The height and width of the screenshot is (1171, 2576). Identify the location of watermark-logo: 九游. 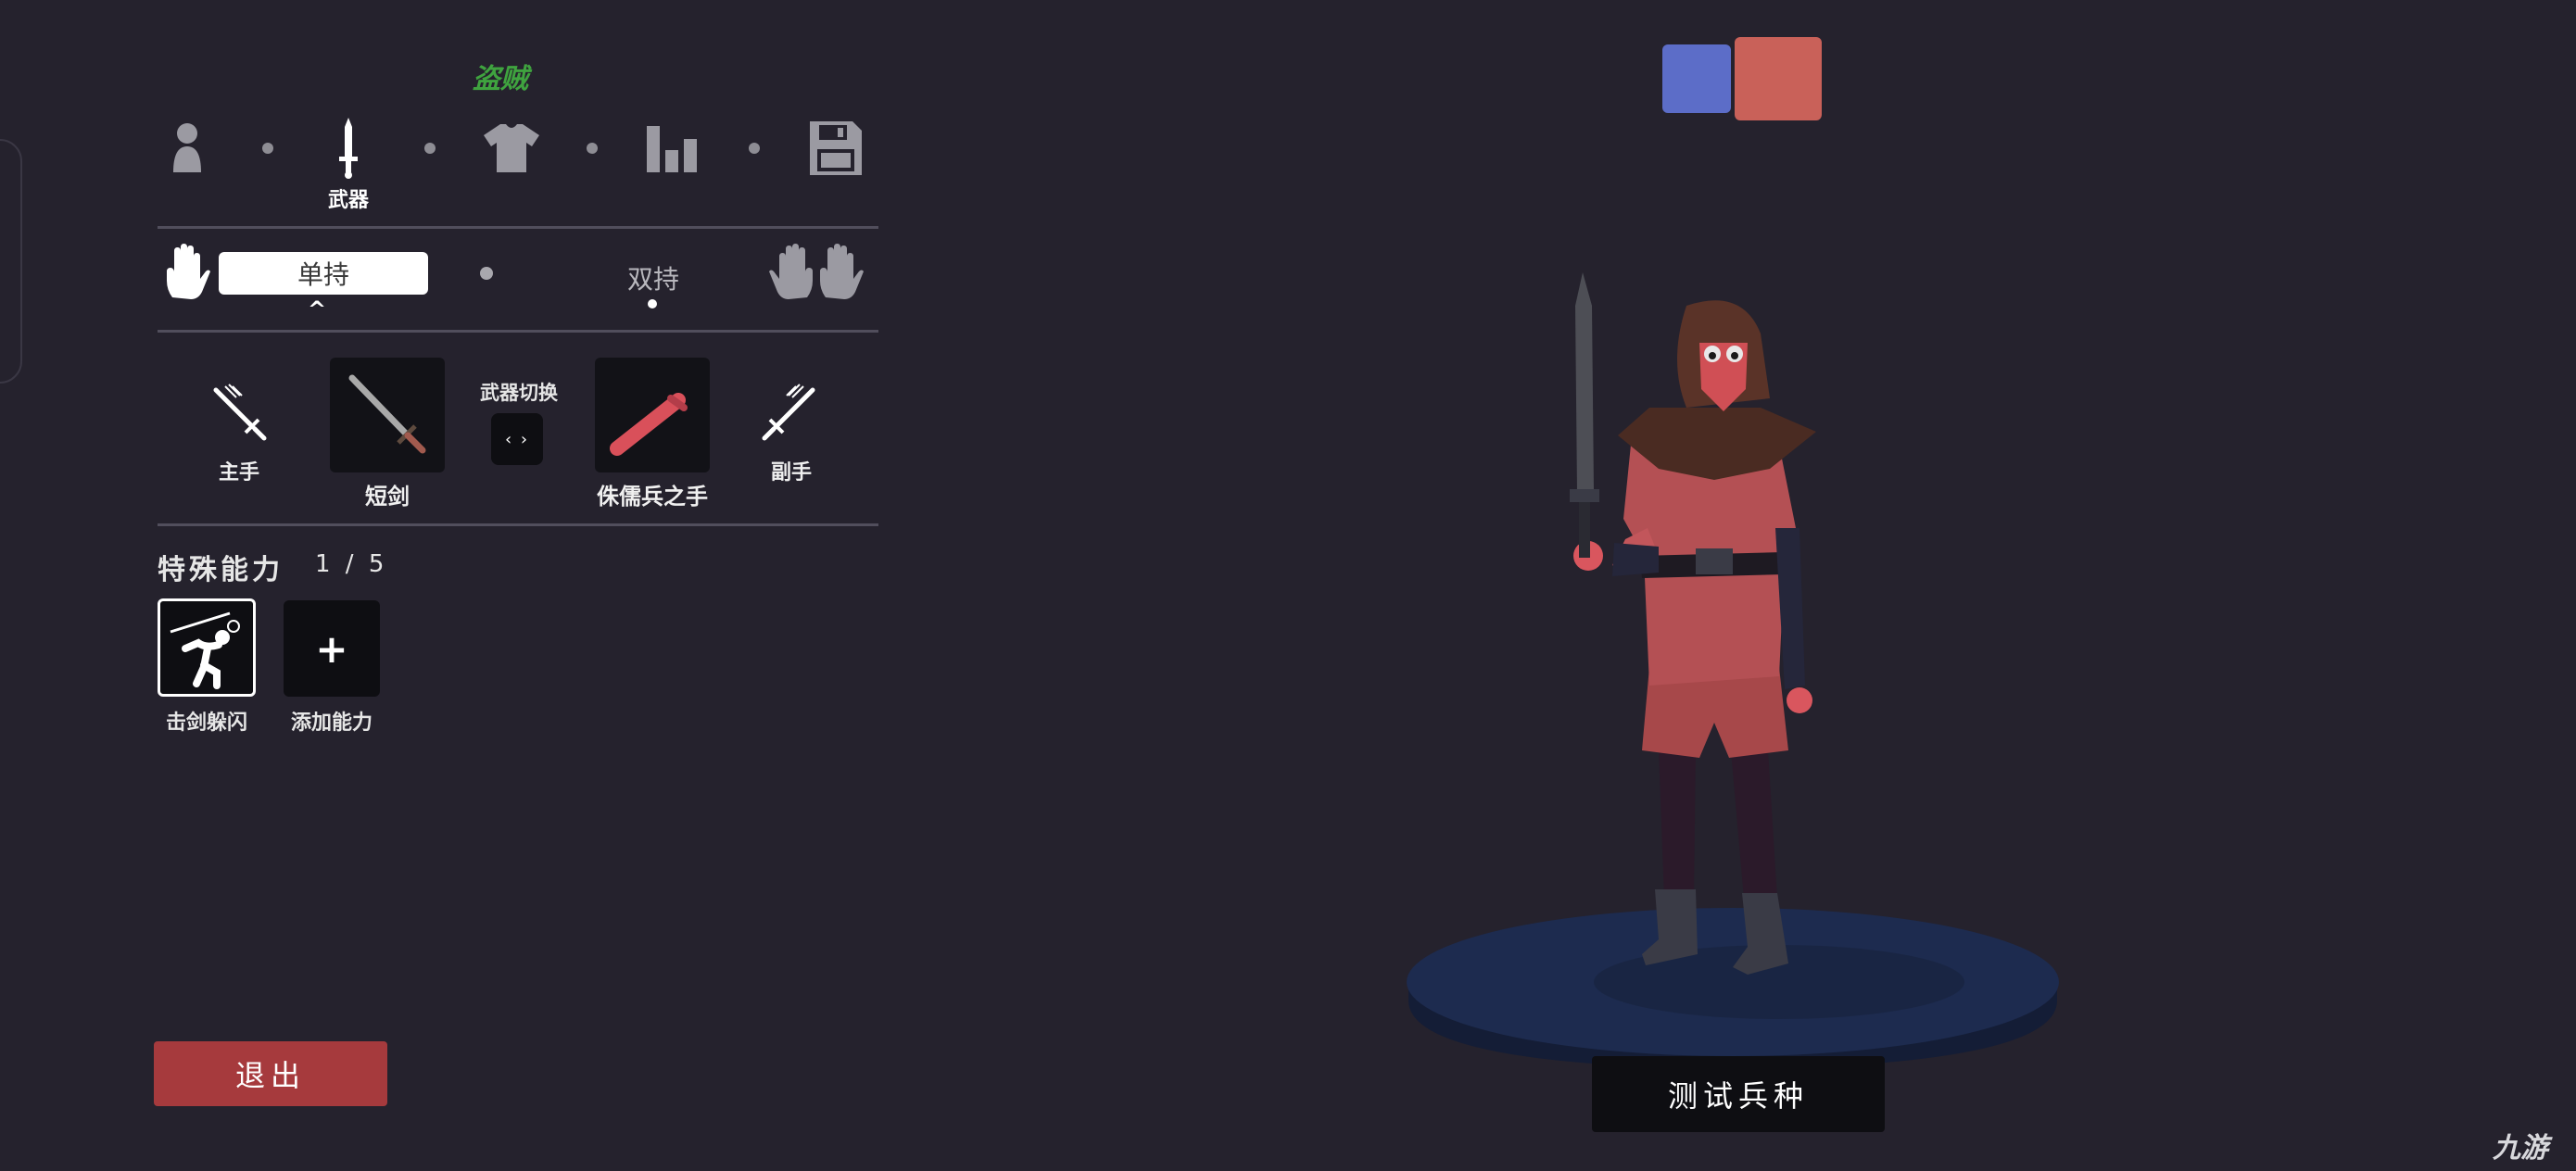
(2520, 1148).